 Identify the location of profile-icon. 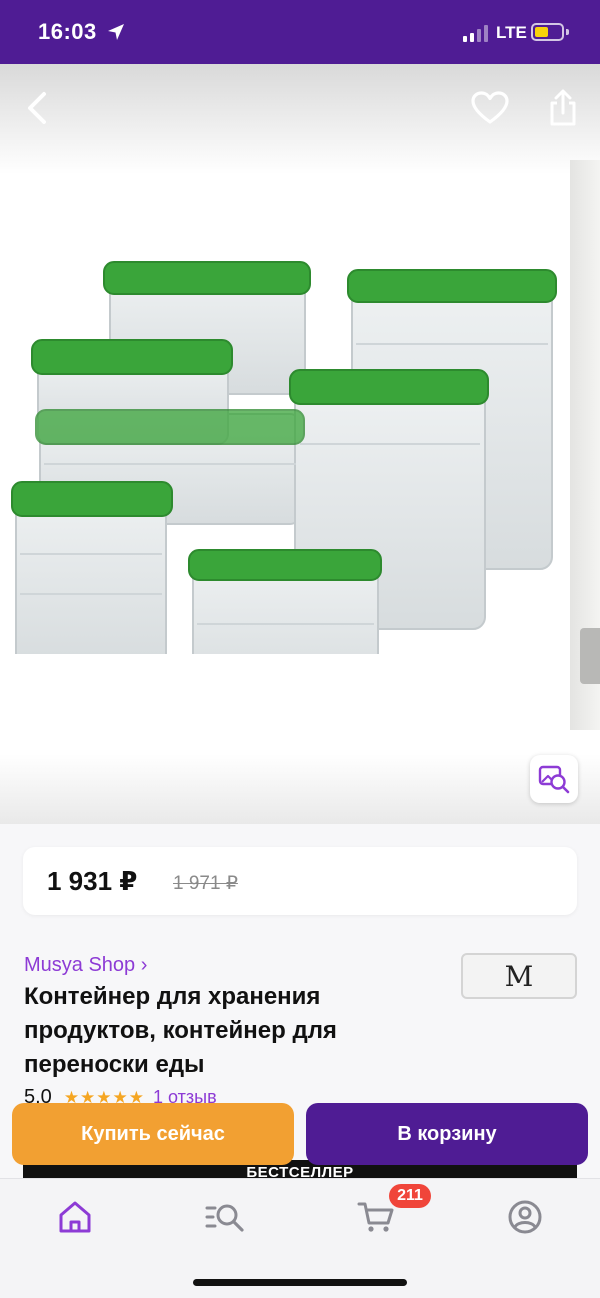
(525, 1217).